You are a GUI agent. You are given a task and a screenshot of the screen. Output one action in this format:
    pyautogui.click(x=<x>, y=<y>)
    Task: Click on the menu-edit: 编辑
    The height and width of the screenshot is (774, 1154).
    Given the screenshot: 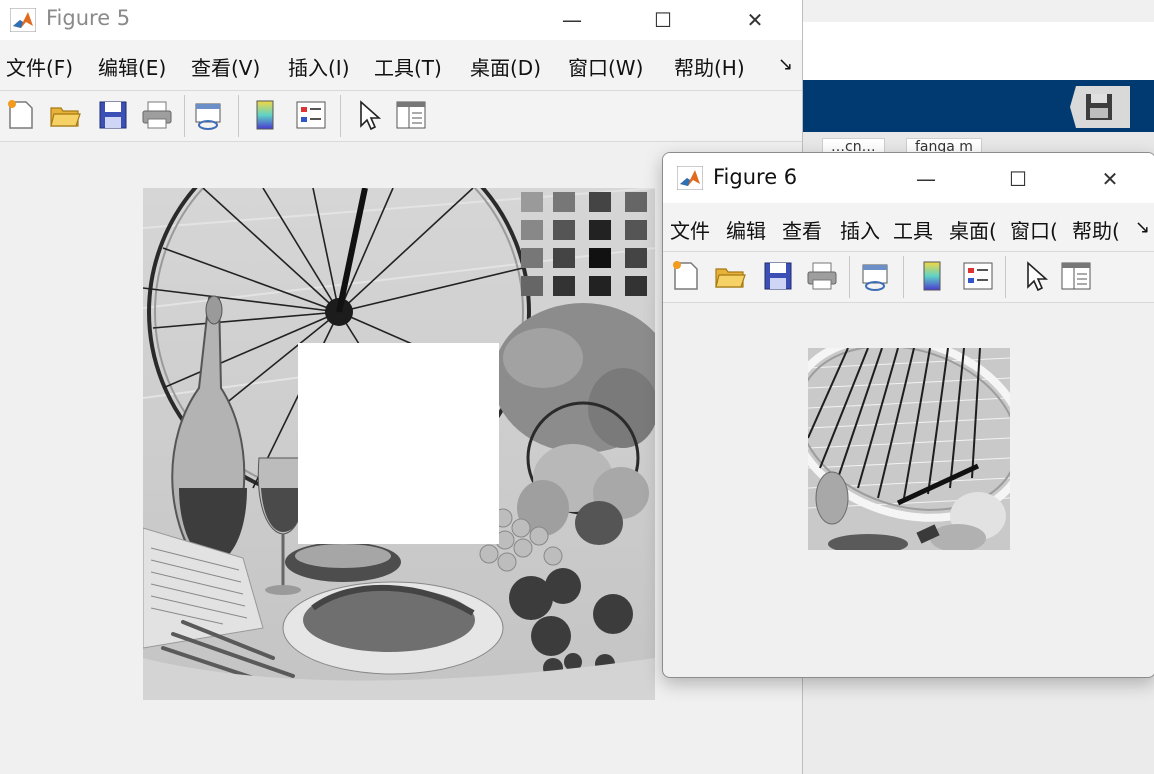 What is the action you would take?
    pyautogui.click(x=746, y=229)
    